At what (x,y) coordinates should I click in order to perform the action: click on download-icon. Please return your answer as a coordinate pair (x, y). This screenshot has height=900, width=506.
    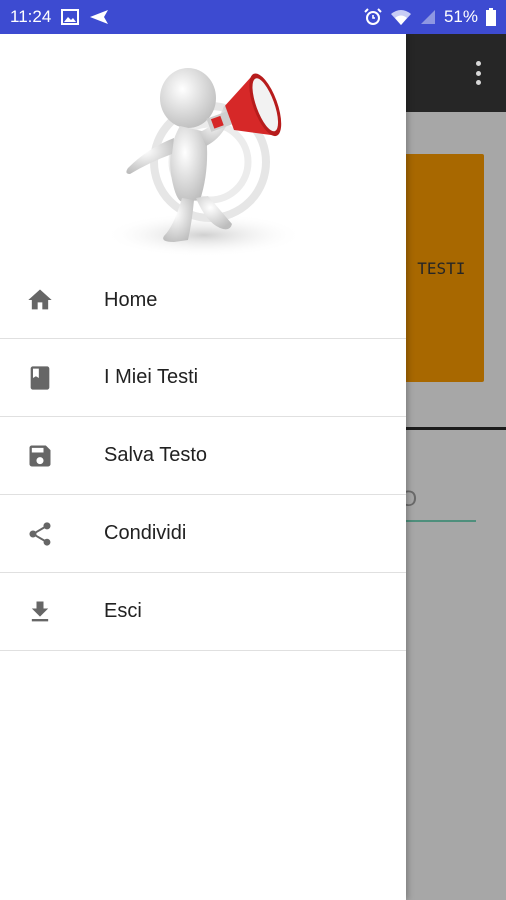
    Looking at the image, I should click on (52, 612).